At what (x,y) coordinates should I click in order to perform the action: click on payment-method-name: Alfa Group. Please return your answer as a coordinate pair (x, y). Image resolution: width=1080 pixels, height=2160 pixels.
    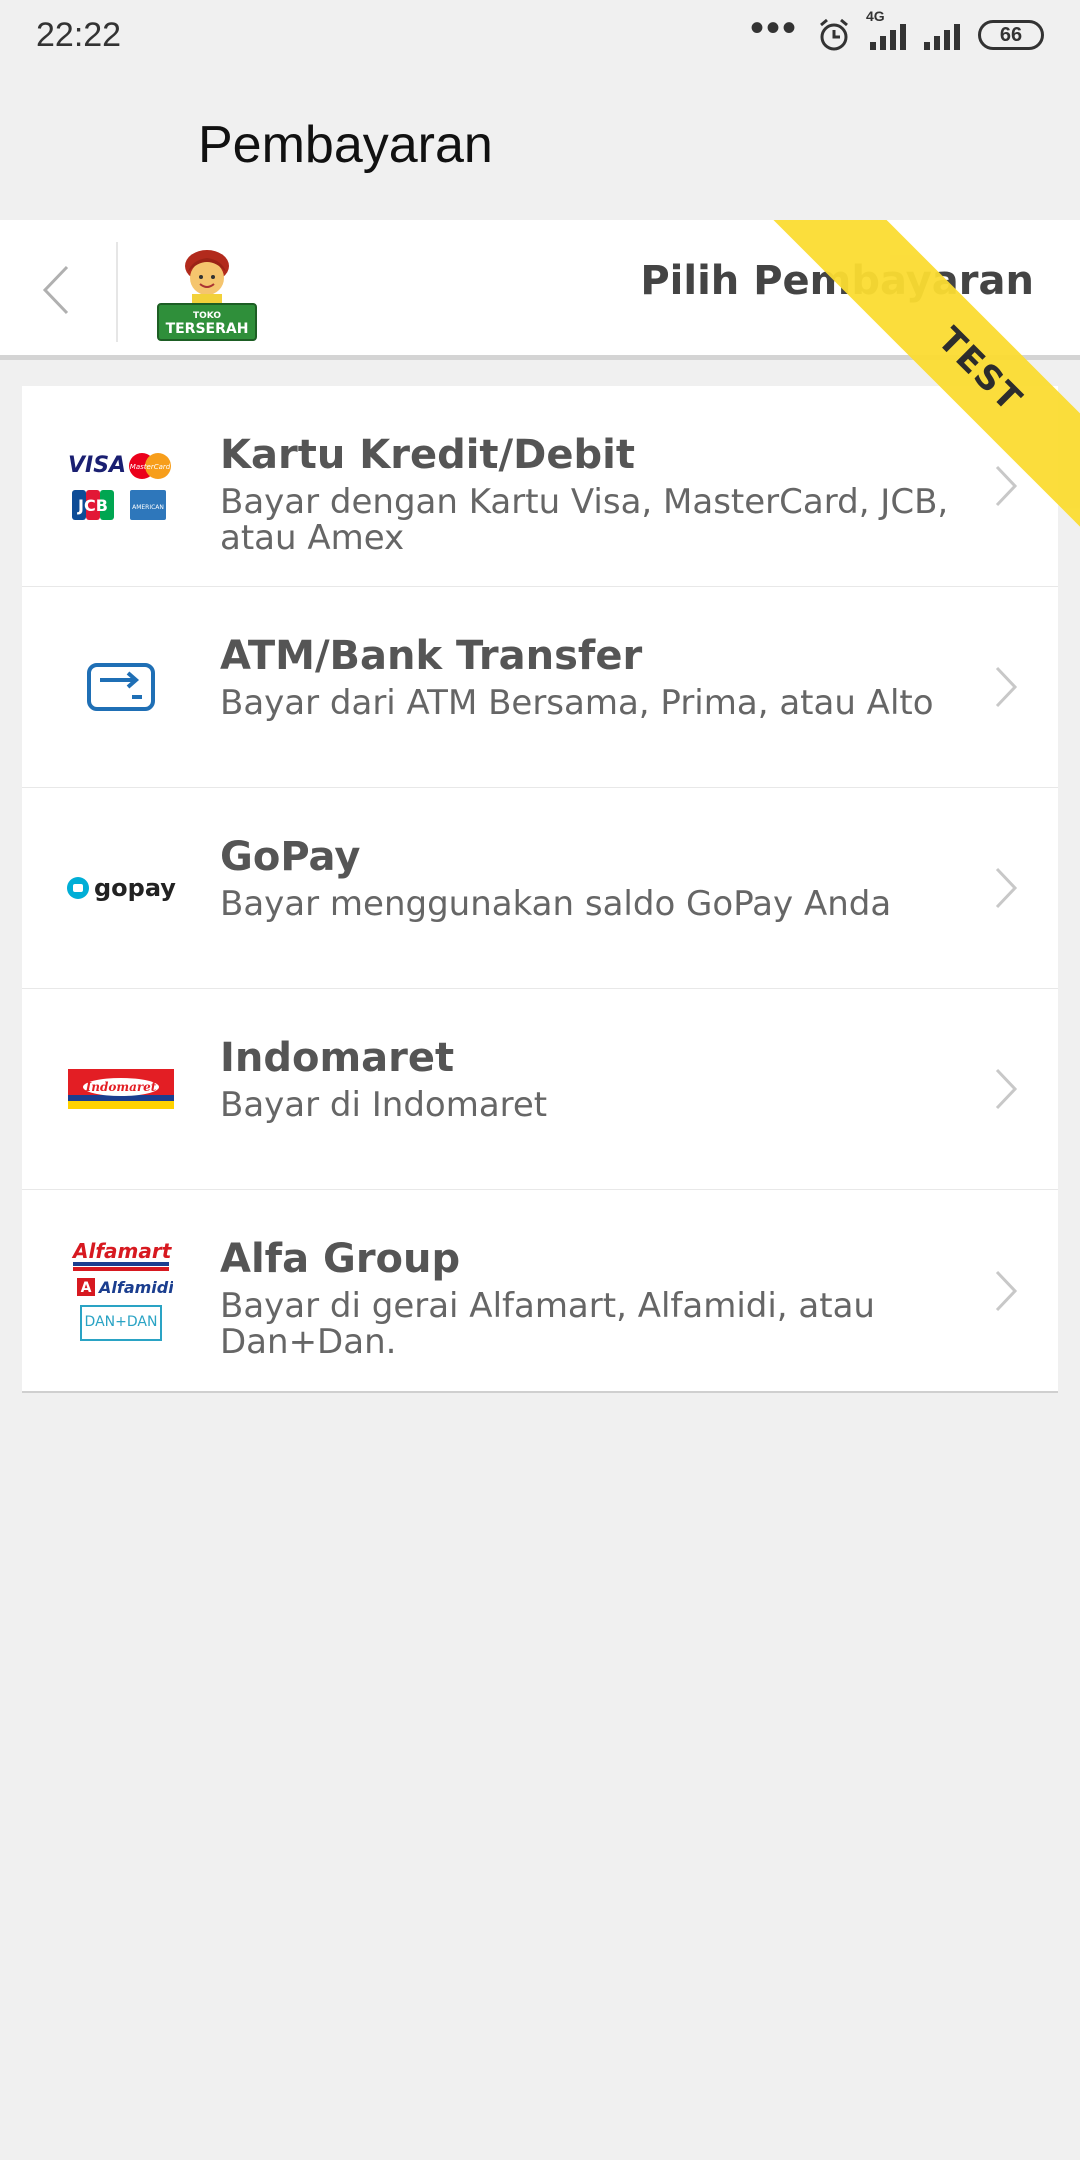
    Looking at the image, I should click on (340, 1259).